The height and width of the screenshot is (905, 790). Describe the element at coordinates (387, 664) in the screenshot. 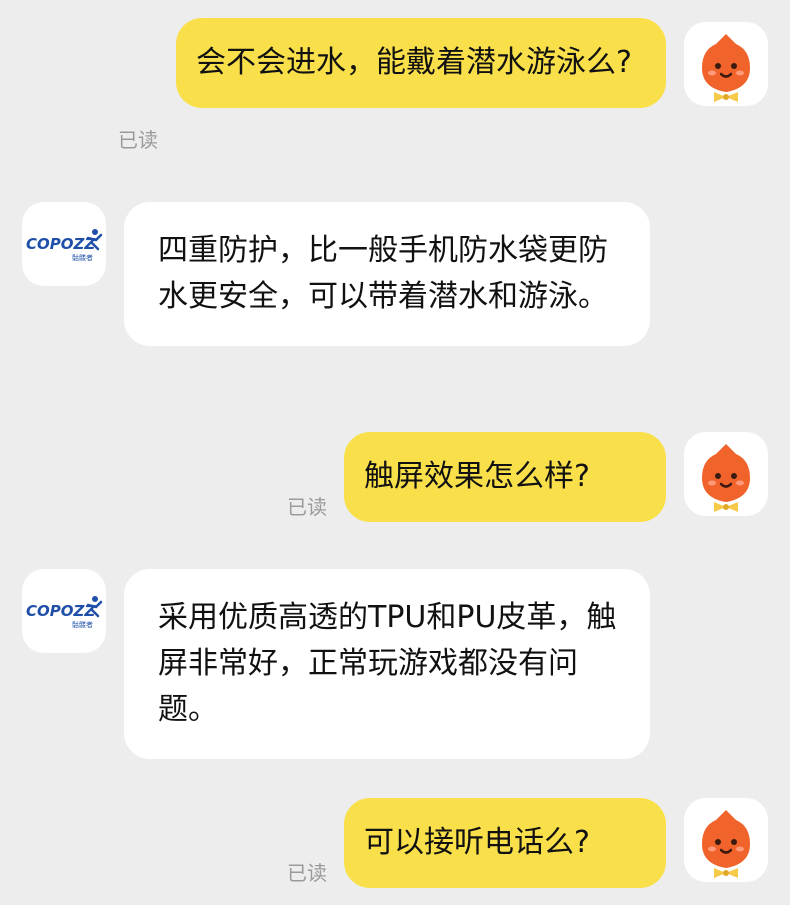

I see `message-bubble-incoming: 采用优质高透的TPU和PU皮革，触屏非常好，正常玩游戏都没有问题。` at that location.